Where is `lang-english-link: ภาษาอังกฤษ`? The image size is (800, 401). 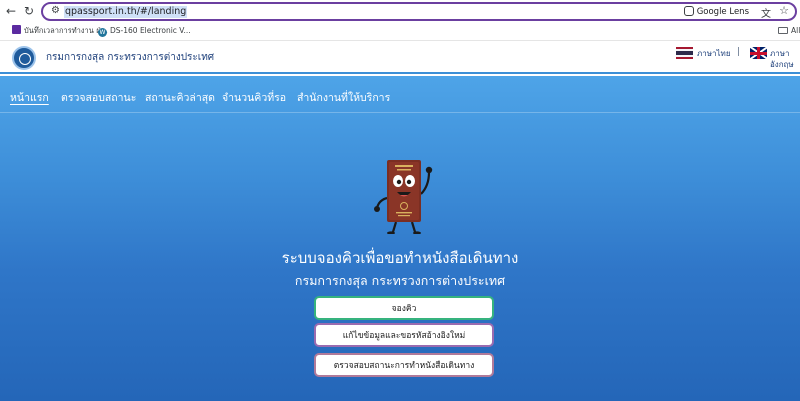 lang-english-link: ภาษาอังกฤษ is located at coordinates (785, 59).